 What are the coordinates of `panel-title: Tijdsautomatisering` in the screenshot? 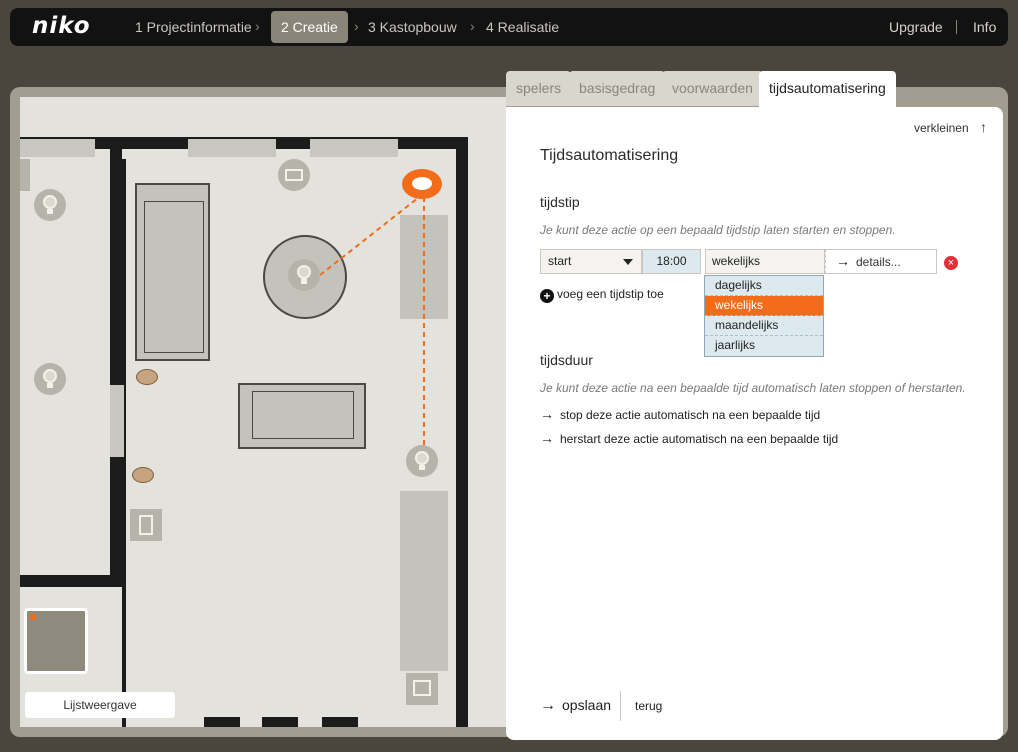 It's located at (609, 155).